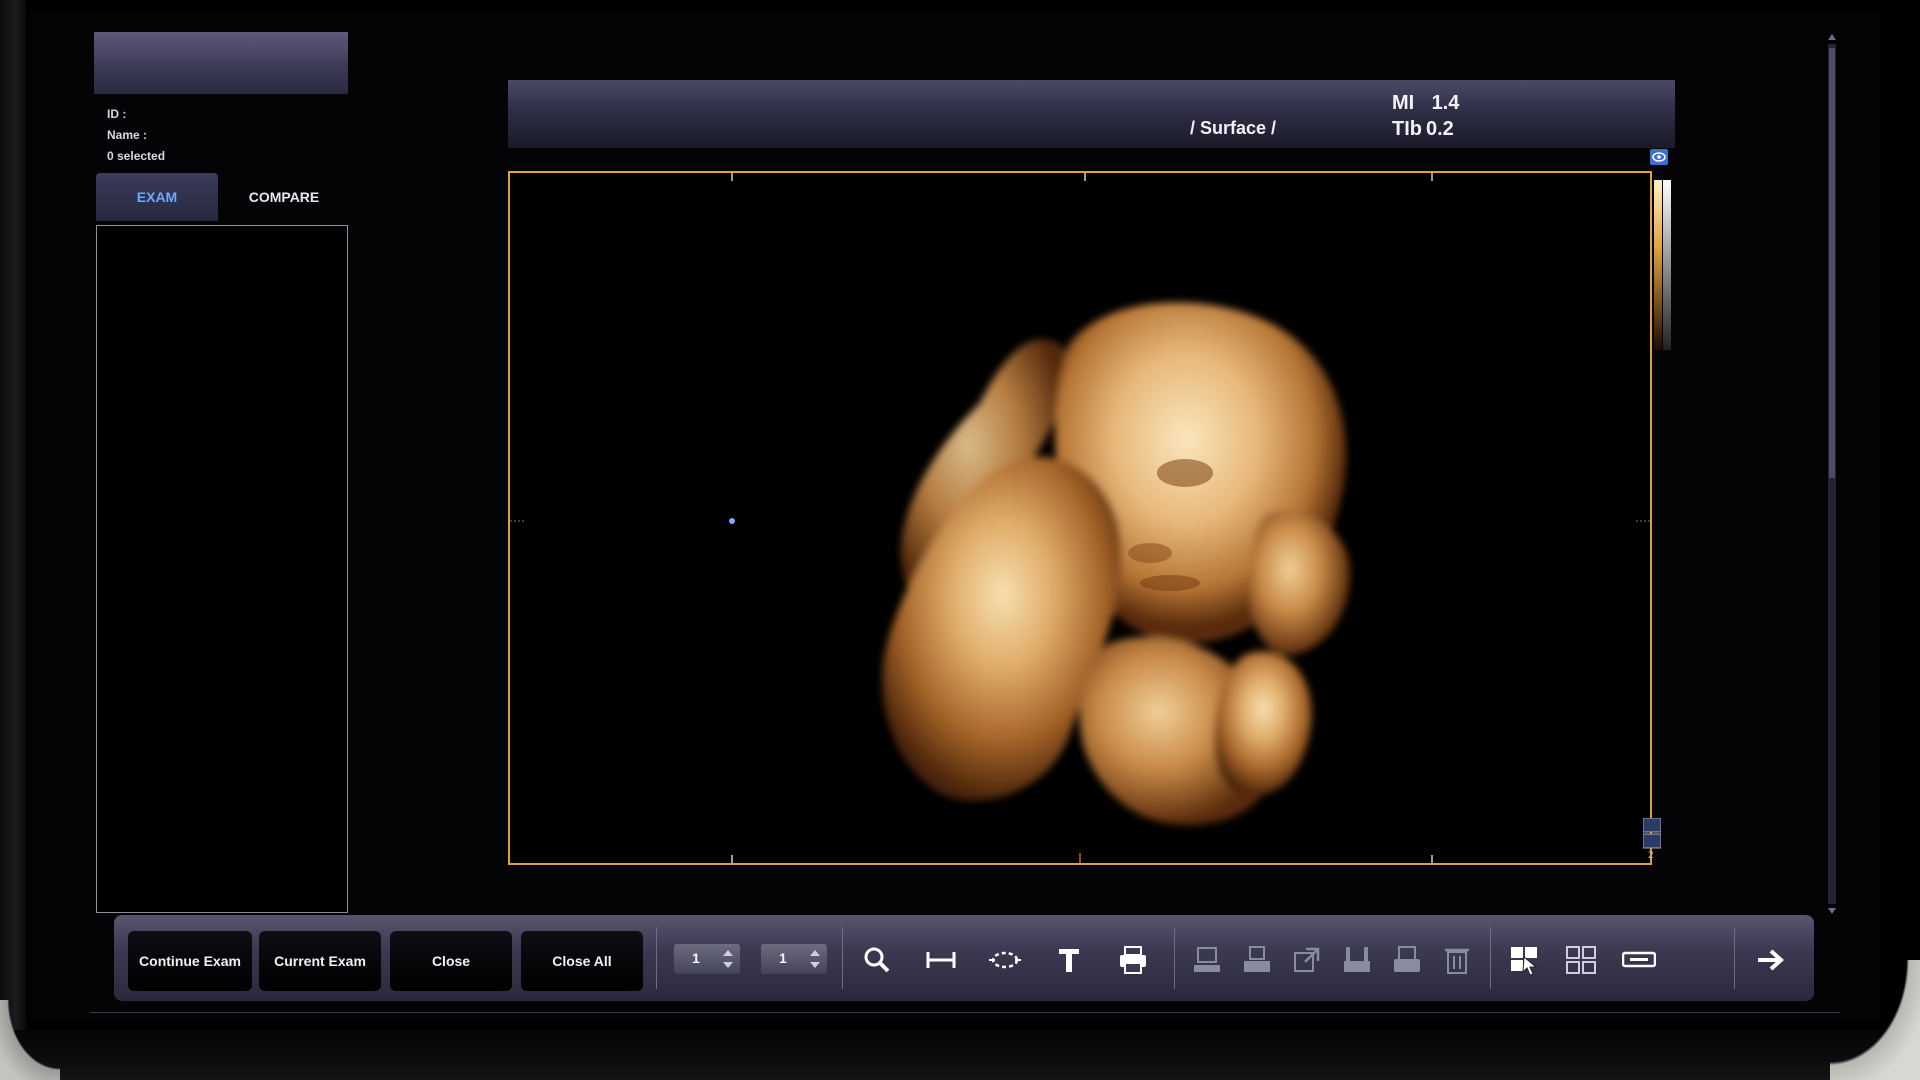 This screenshot has width=1920, height=1080. What do you see at coordinates (1445, 103) in the screenshot?
I see `mi-value: 1.4` at bounding box center [1445, 103].